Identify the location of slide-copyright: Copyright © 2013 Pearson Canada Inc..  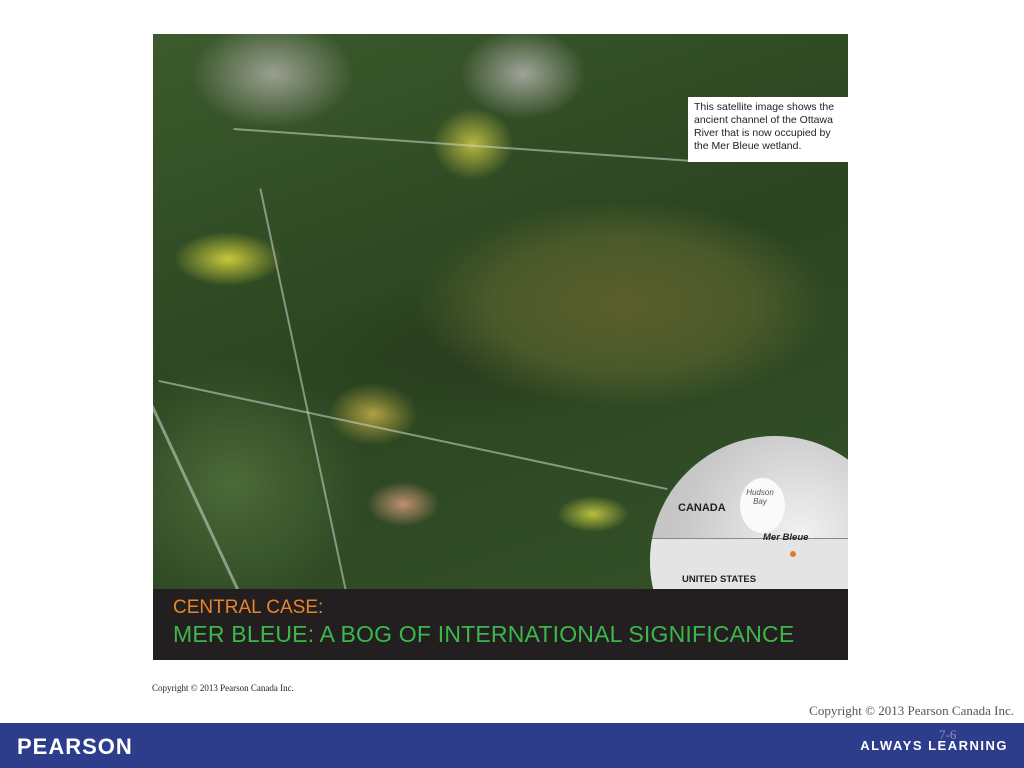
(911, 710).